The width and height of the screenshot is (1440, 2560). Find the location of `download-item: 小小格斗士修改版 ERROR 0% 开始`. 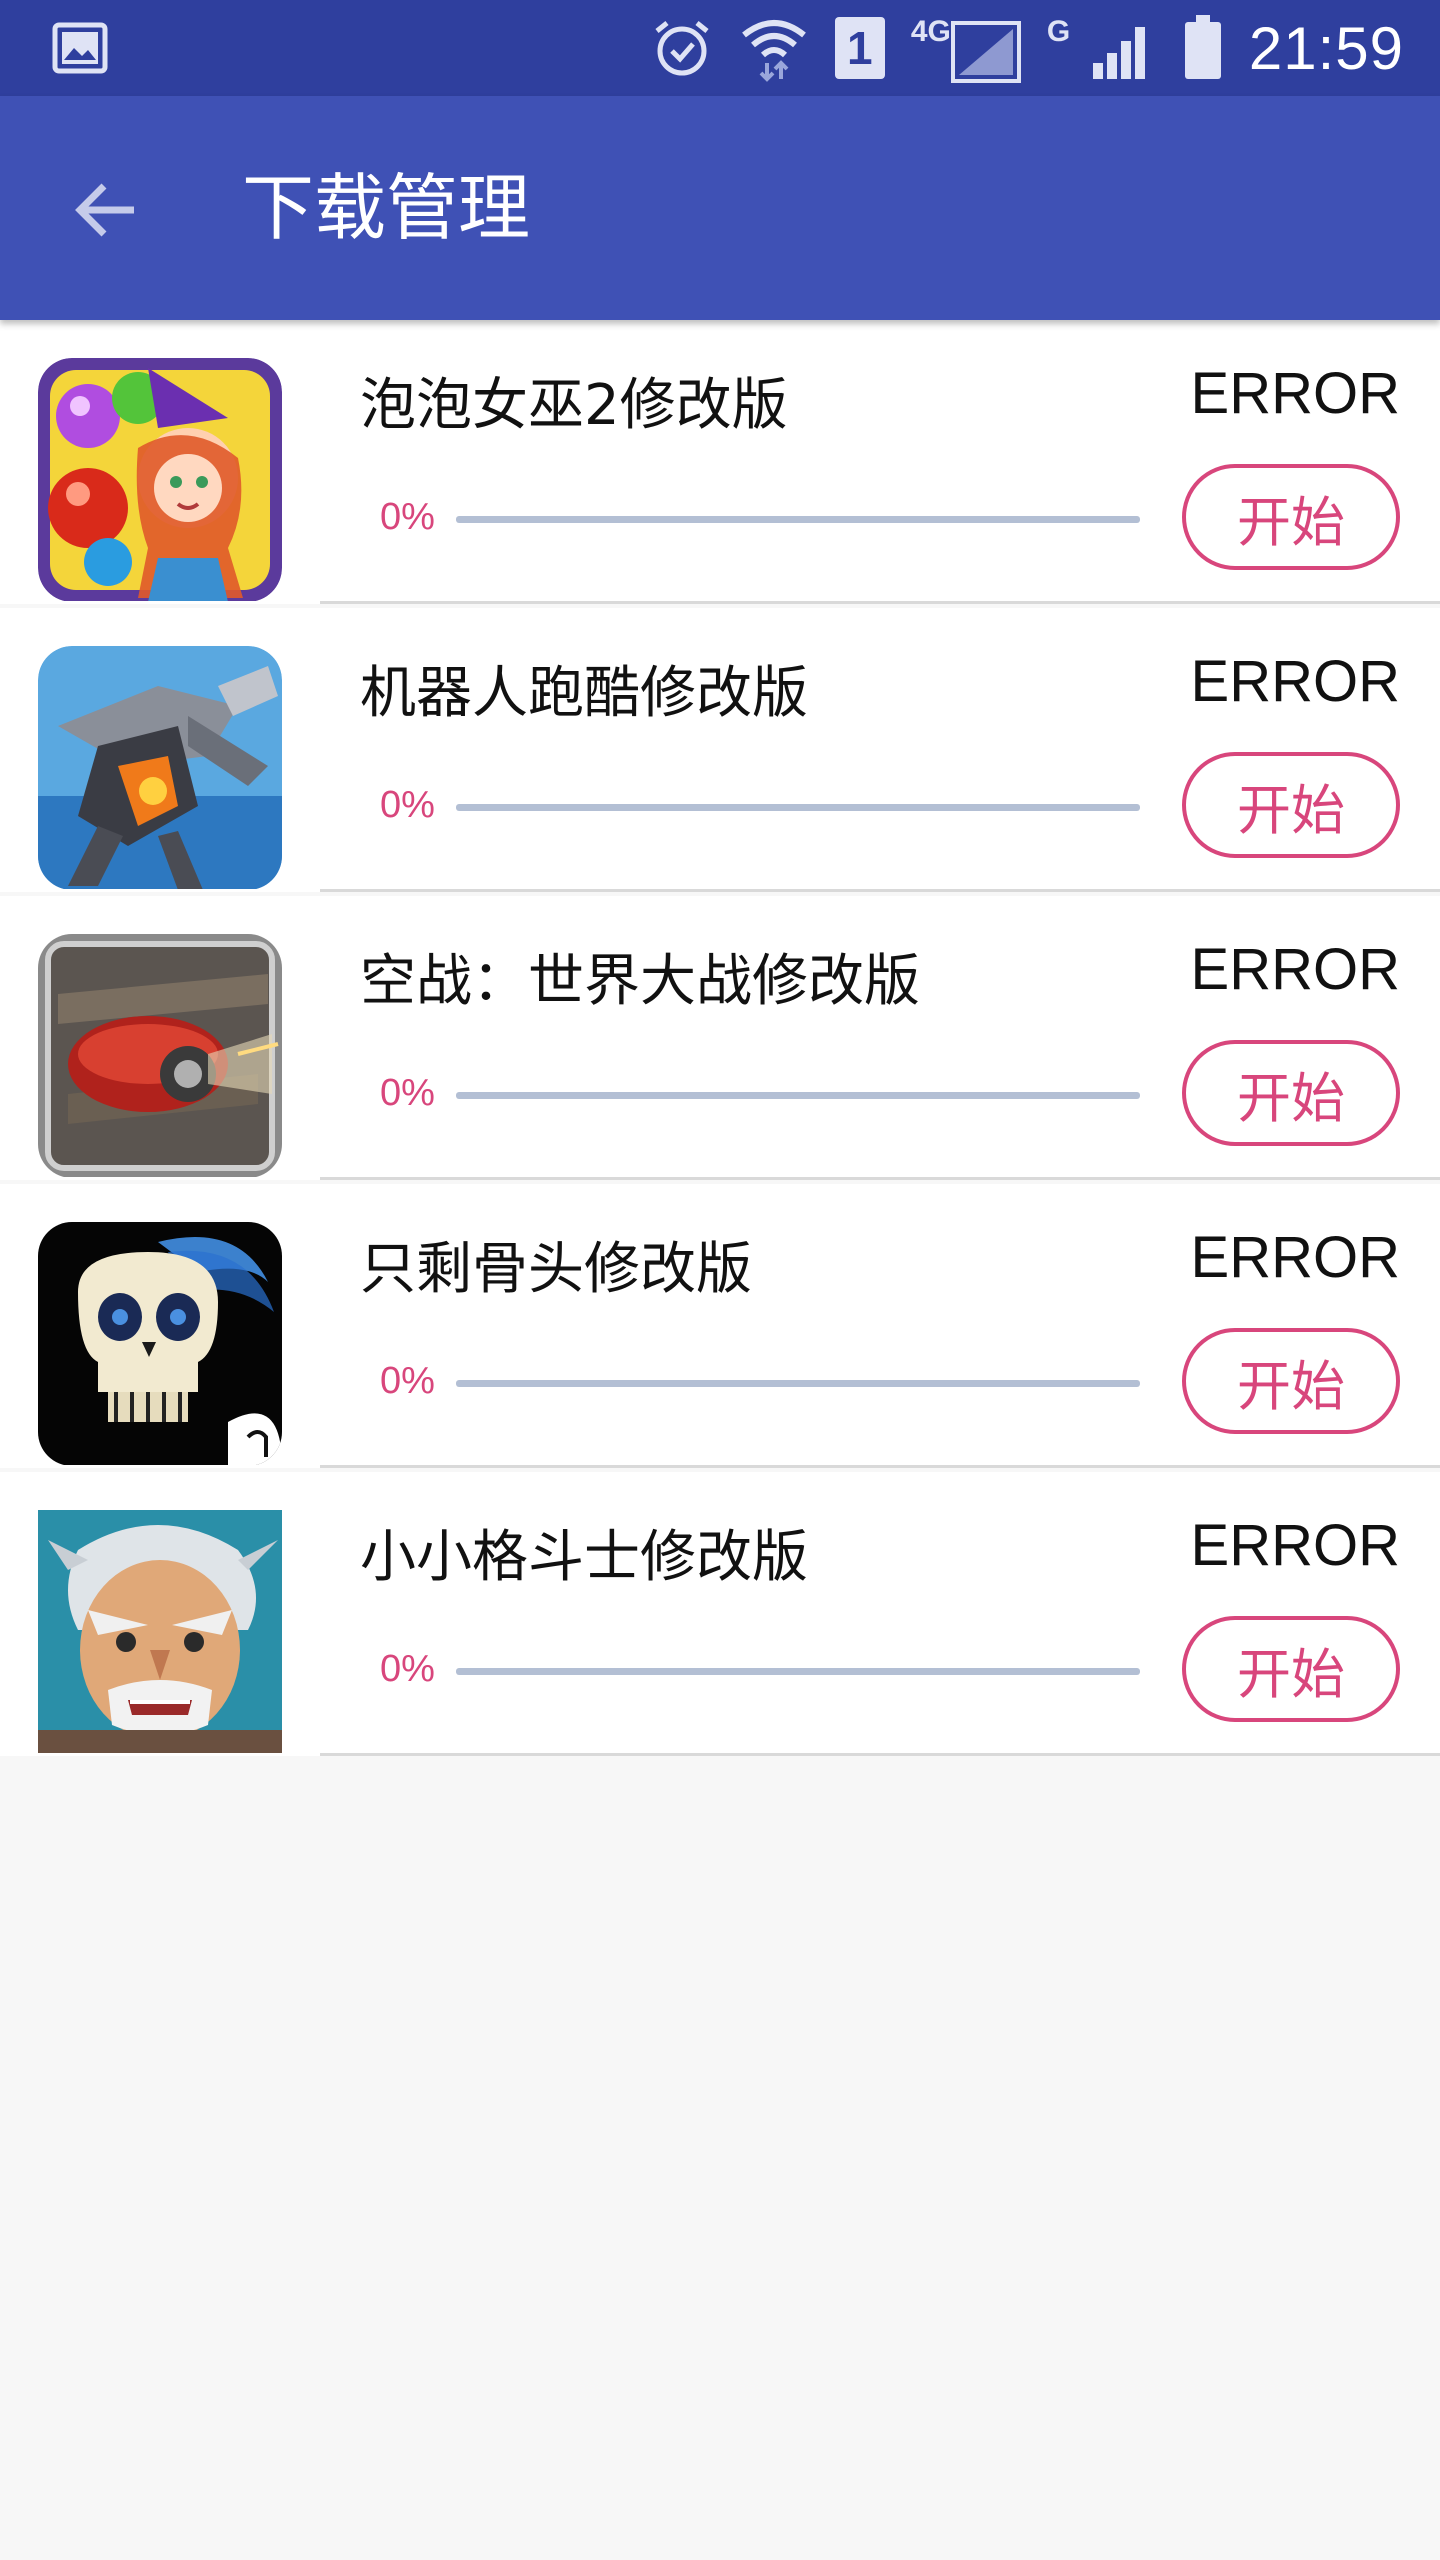

download-item: 小小格斗士修改版 ERROR 0% 开始 is located at coordinates (720, 1614).